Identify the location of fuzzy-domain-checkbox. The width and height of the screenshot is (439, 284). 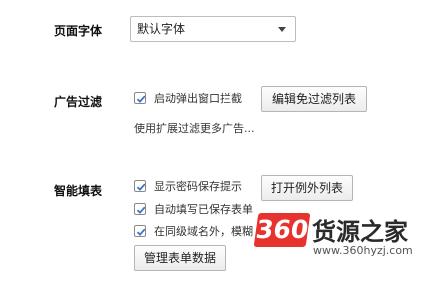
(140, 231).